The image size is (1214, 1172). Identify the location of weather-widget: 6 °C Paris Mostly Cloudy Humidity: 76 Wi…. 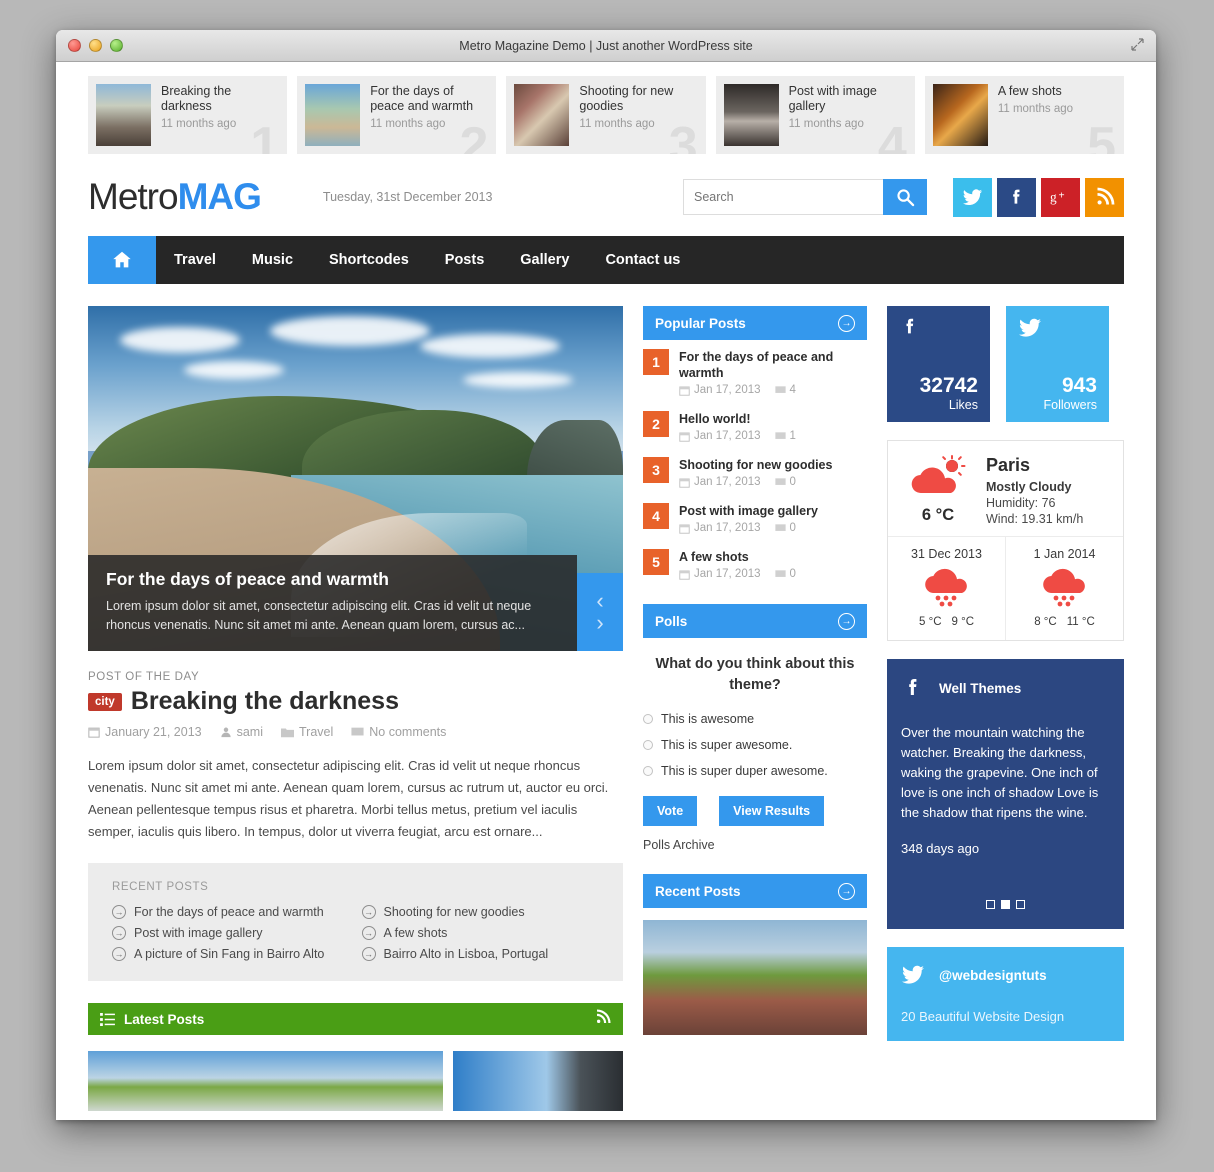
(1005, 540).